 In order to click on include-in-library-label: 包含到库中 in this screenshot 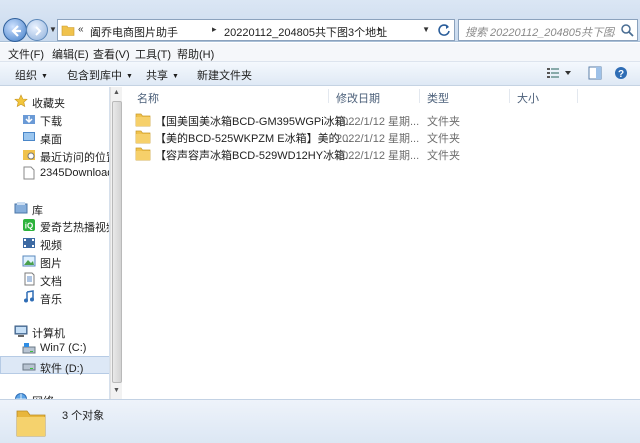, I will do `click(94, 76)`.